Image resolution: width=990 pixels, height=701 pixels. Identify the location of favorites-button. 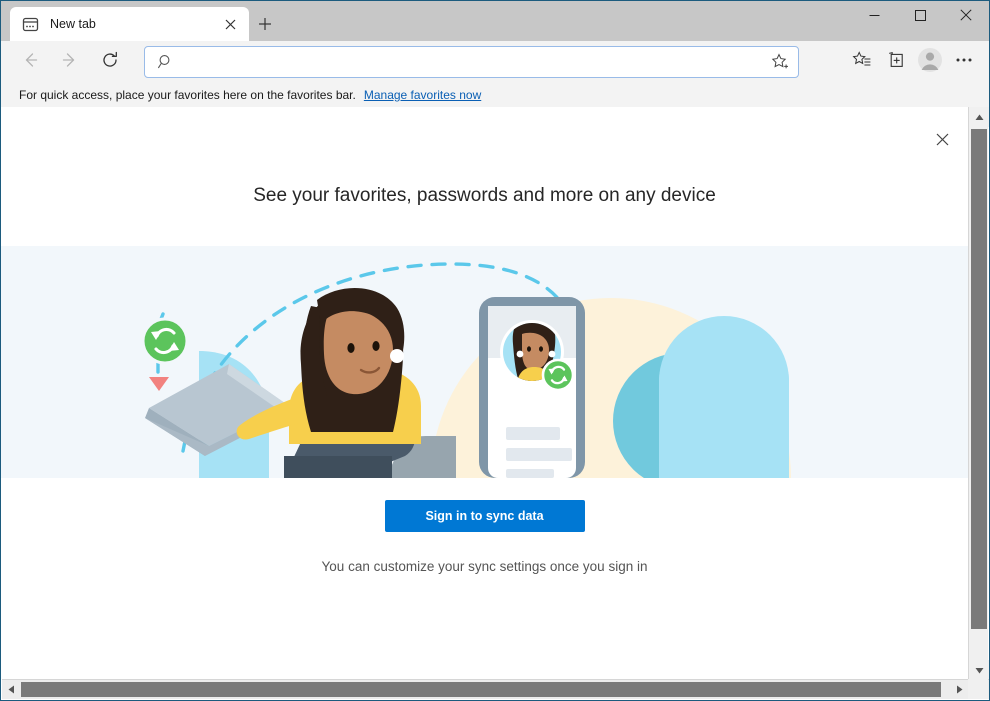
(862, 62).